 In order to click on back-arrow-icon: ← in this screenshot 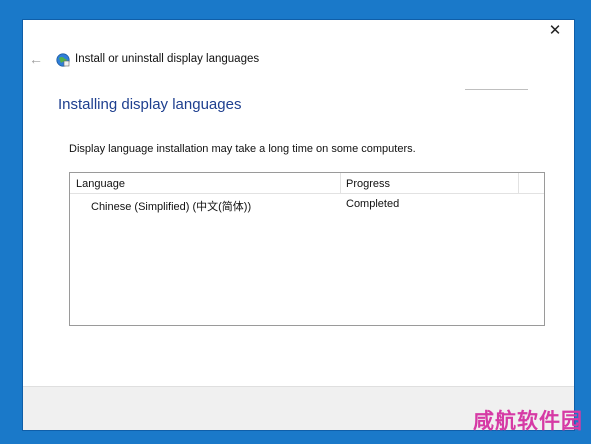, I will do `click(36, 59)`.